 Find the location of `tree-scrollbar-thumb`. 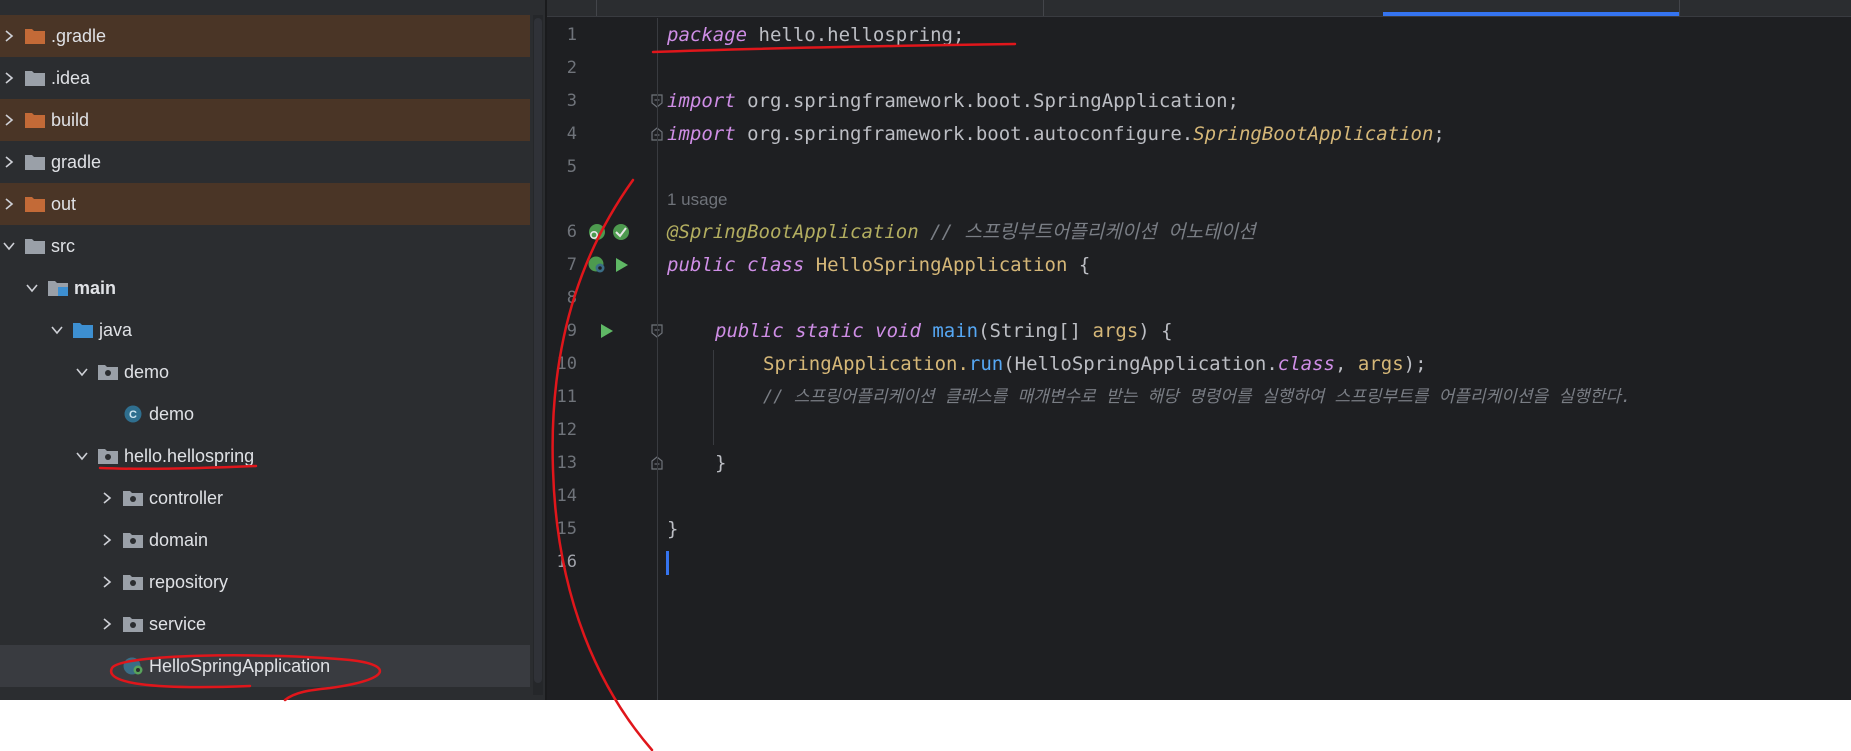

tree-scrollbar-thumb is located at coordinates (538, 350).